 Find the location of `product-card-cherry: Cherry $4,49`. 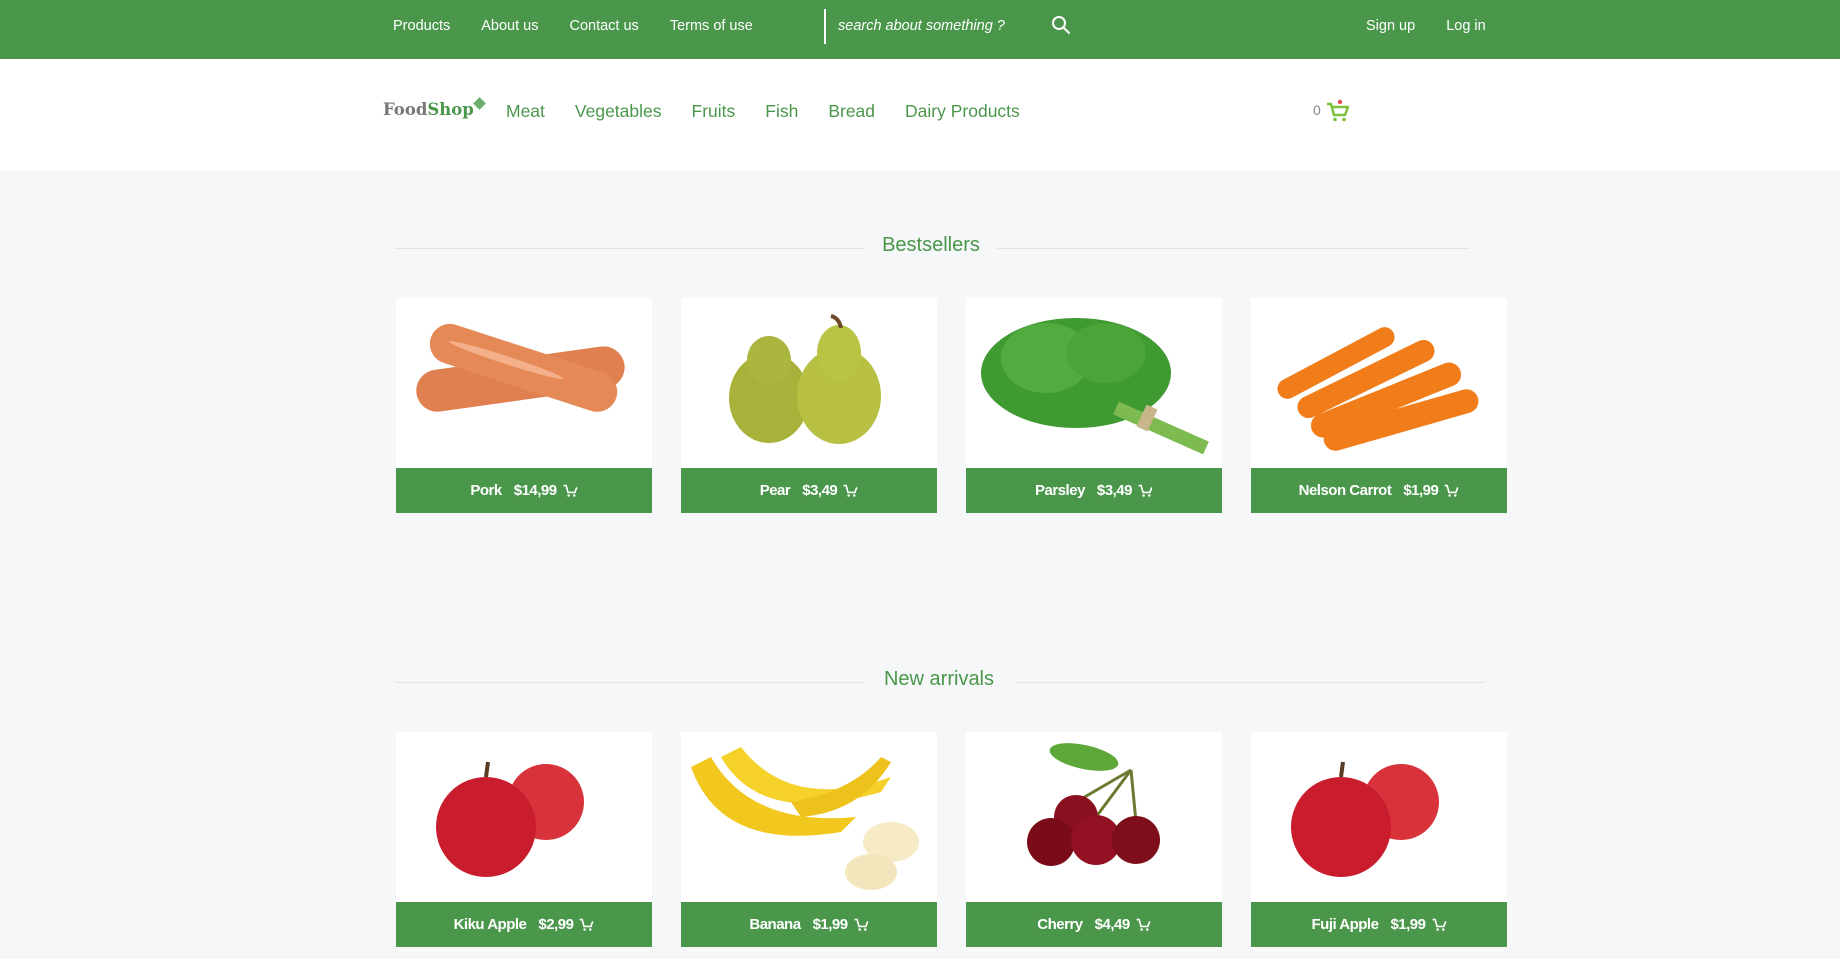

product-card-cherry: Cherry $4,49 is located at coordinates (1094, 839).